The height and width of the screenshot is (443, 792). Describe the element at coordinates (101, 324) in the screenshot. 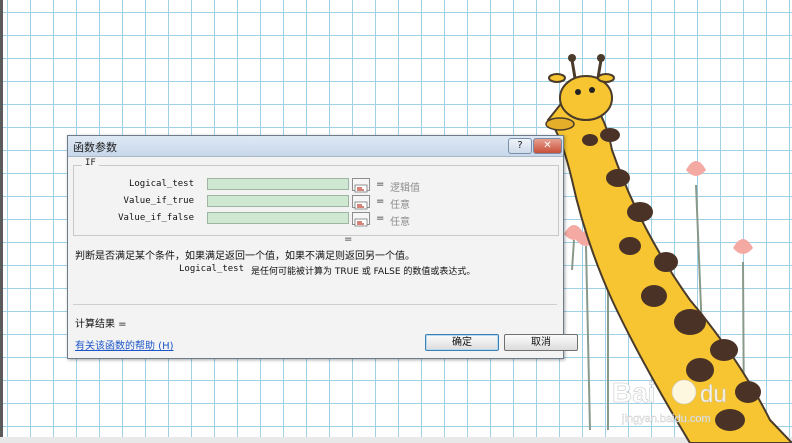

I see `result-label: 计算结果 =` at that location.